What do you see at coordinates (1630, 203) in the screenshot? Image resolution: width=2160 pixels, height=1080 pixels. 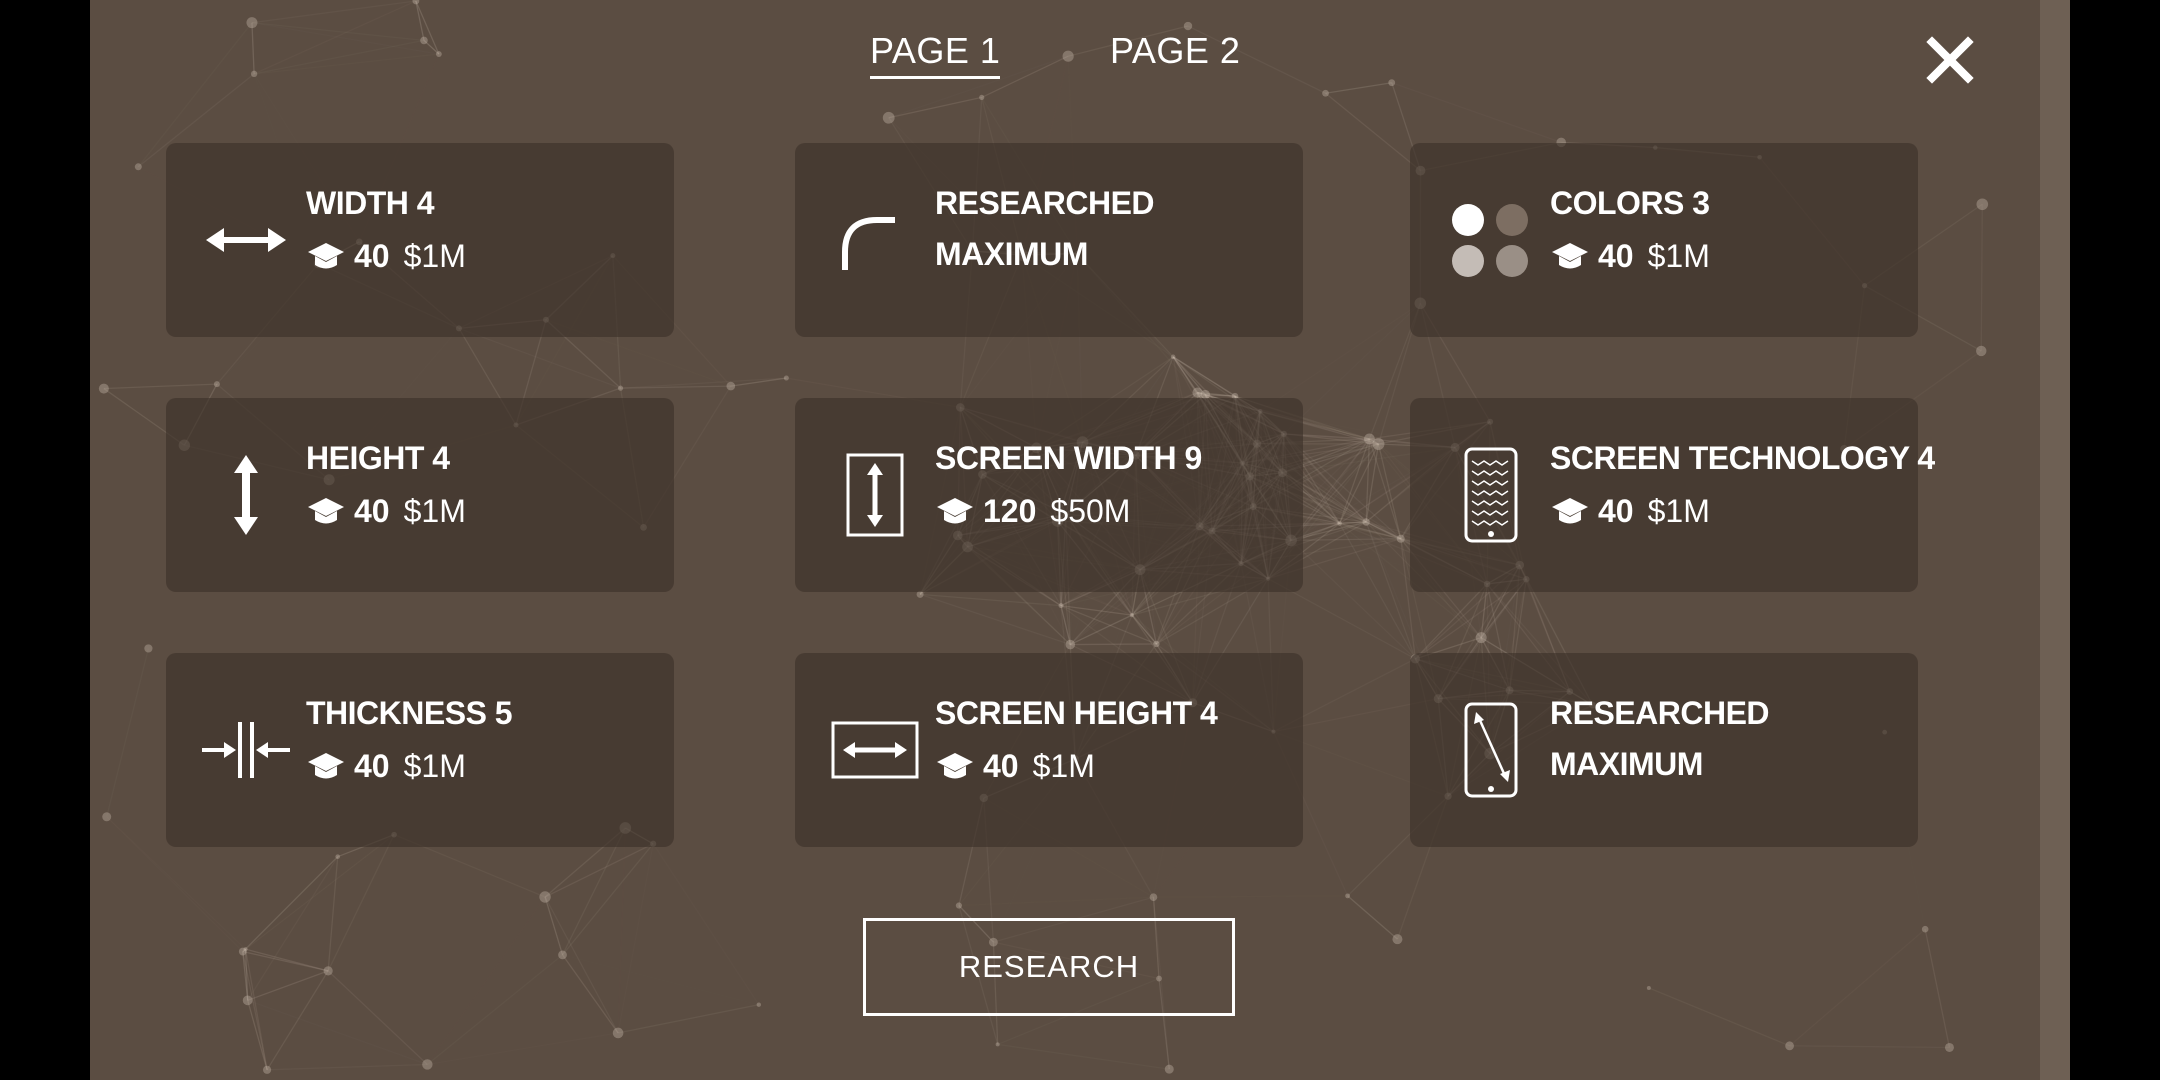 I see `card-title: COLORS 3` at bounding box center [1630, 203].